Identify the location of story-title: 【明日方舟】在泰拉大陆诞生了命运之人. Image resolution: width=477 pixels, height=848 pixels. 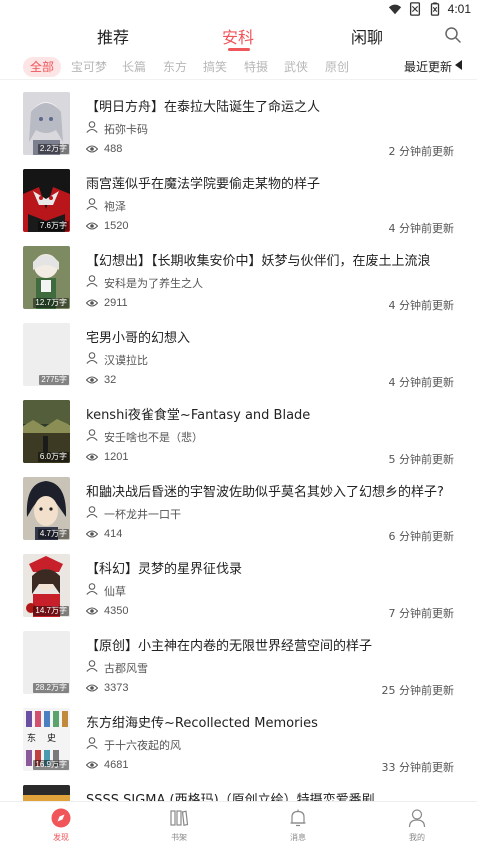
(203, 107).